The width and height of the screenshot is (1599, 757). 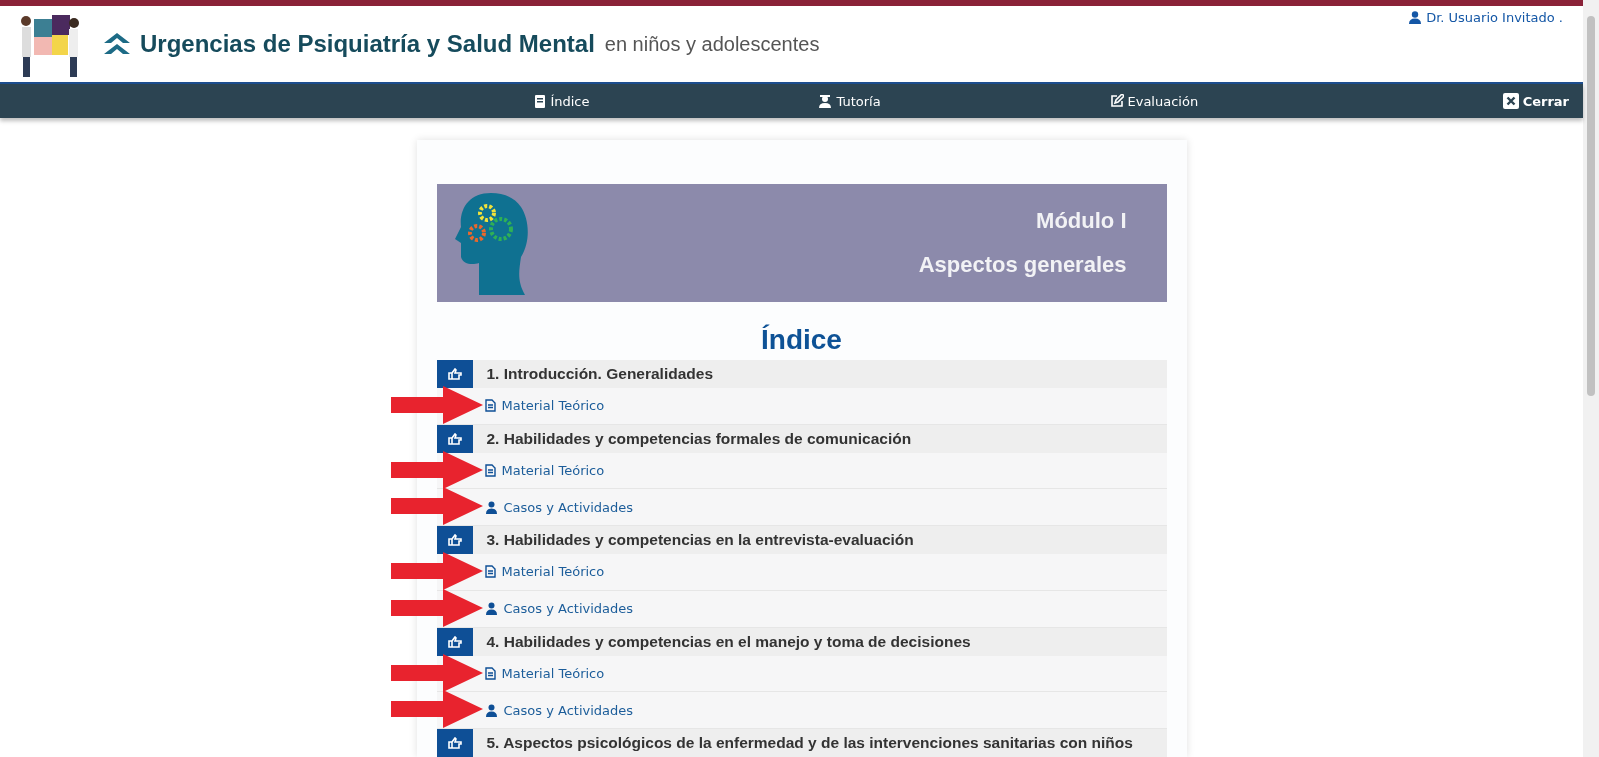 I want to click on module-name: Aspectos generales, so click(x=1022, y=265).